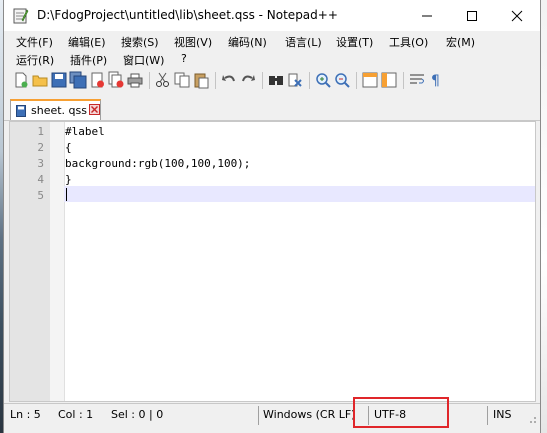 The image size is (547, 433). What do you see at coordinates (354, 42) in the screenshot?
I see `menu-settings: 设置(T)` at bounding box center [354, 42].